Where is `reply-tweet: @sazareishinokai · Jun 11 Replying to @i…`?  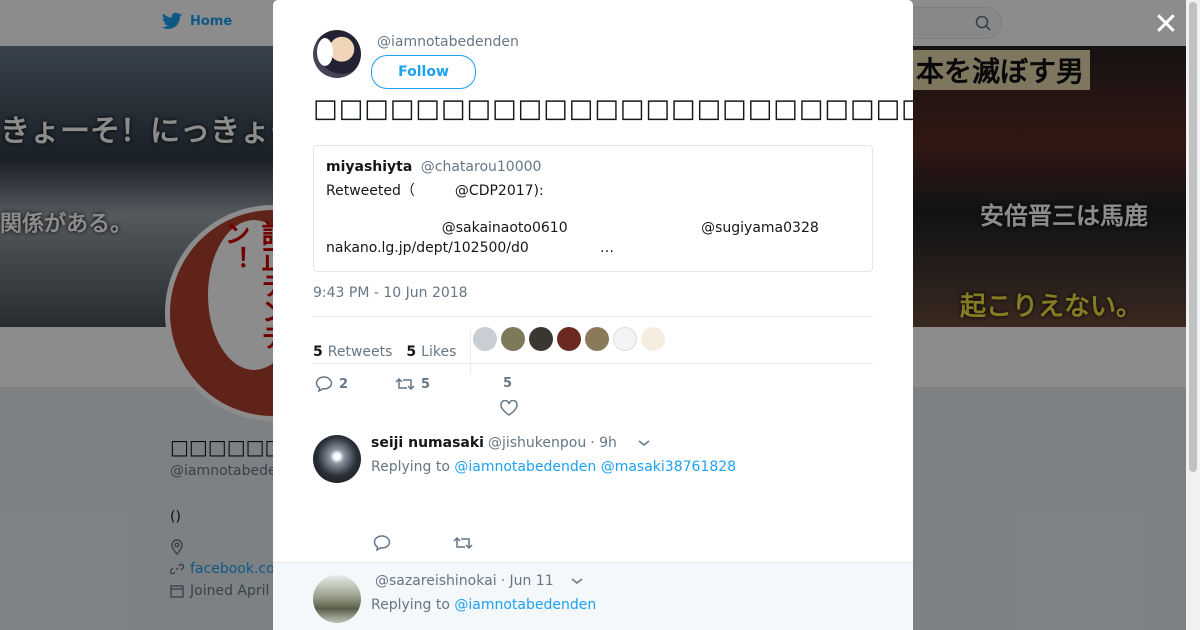 reply-tweet: @sazareishinokai · Jun 11 Replying to @i… is located at coordinates (593, 601).